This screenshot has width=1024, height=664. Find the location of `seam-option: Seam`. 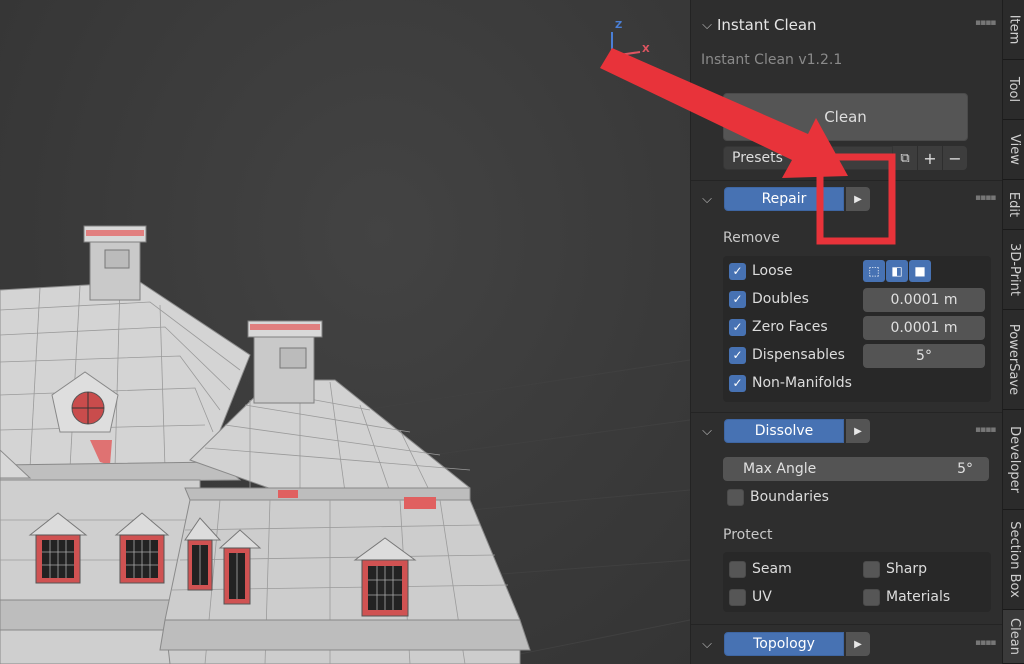

seam-option: Seam is located at coordinates (760, 569).